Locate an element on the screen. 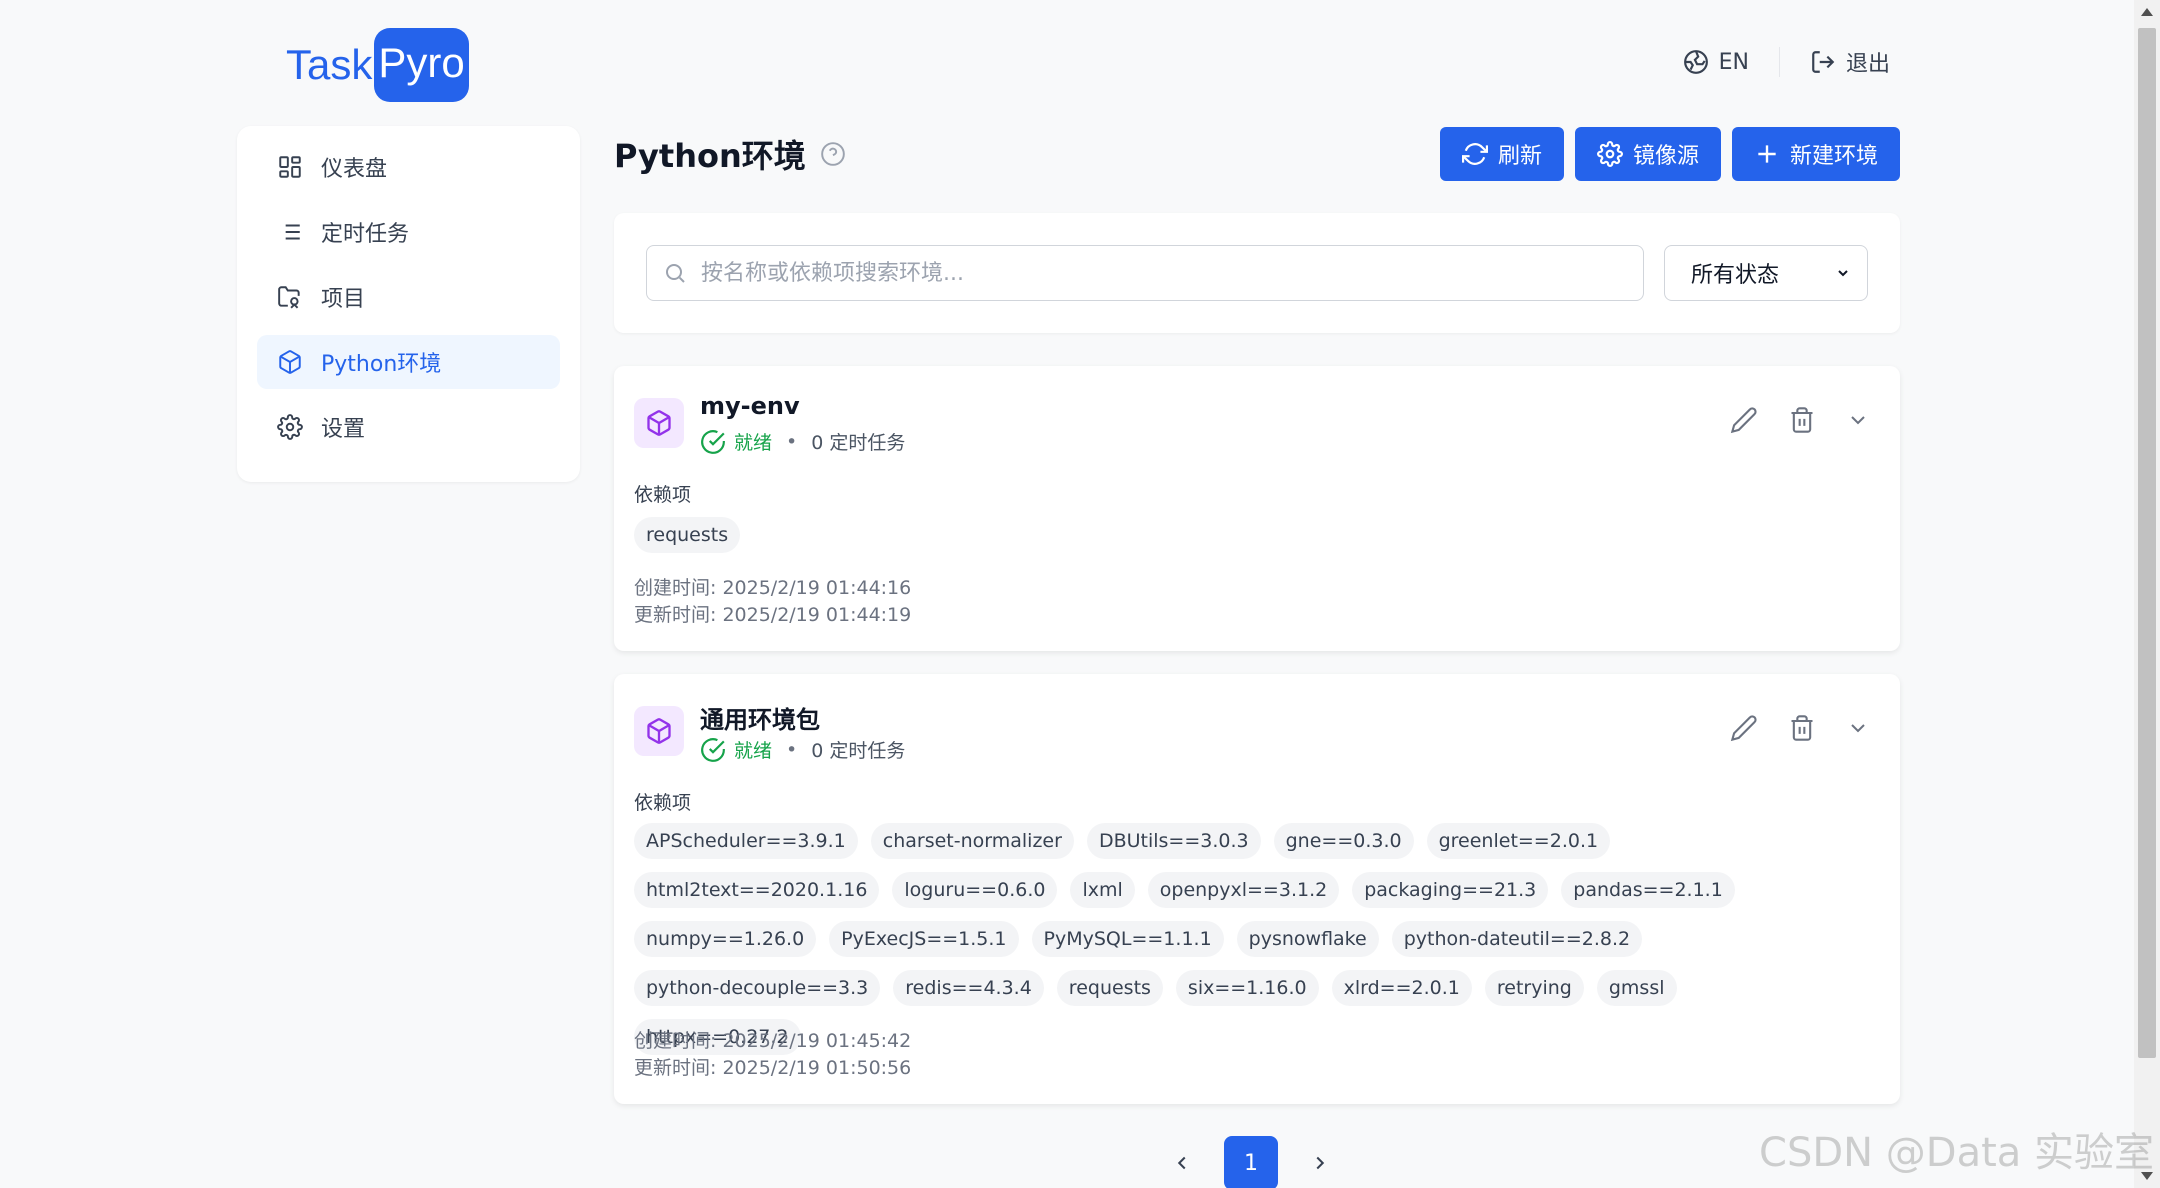  topbar-divider is located at coordinates (1779, 62).